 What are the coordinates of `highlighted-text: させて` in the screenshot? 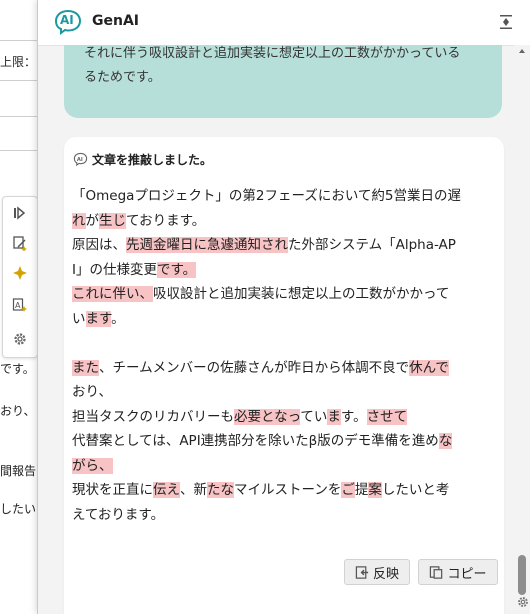 It's located at (387, 416).